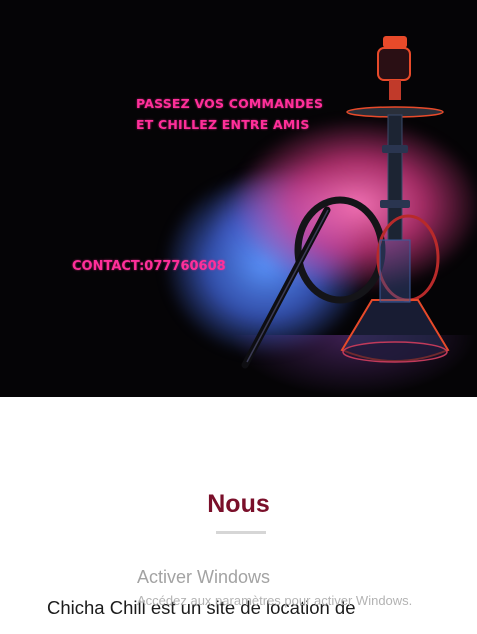 The image size is (477, 634). I want to click on contact-phone: CONTACT:077760608, so click(149, 266).